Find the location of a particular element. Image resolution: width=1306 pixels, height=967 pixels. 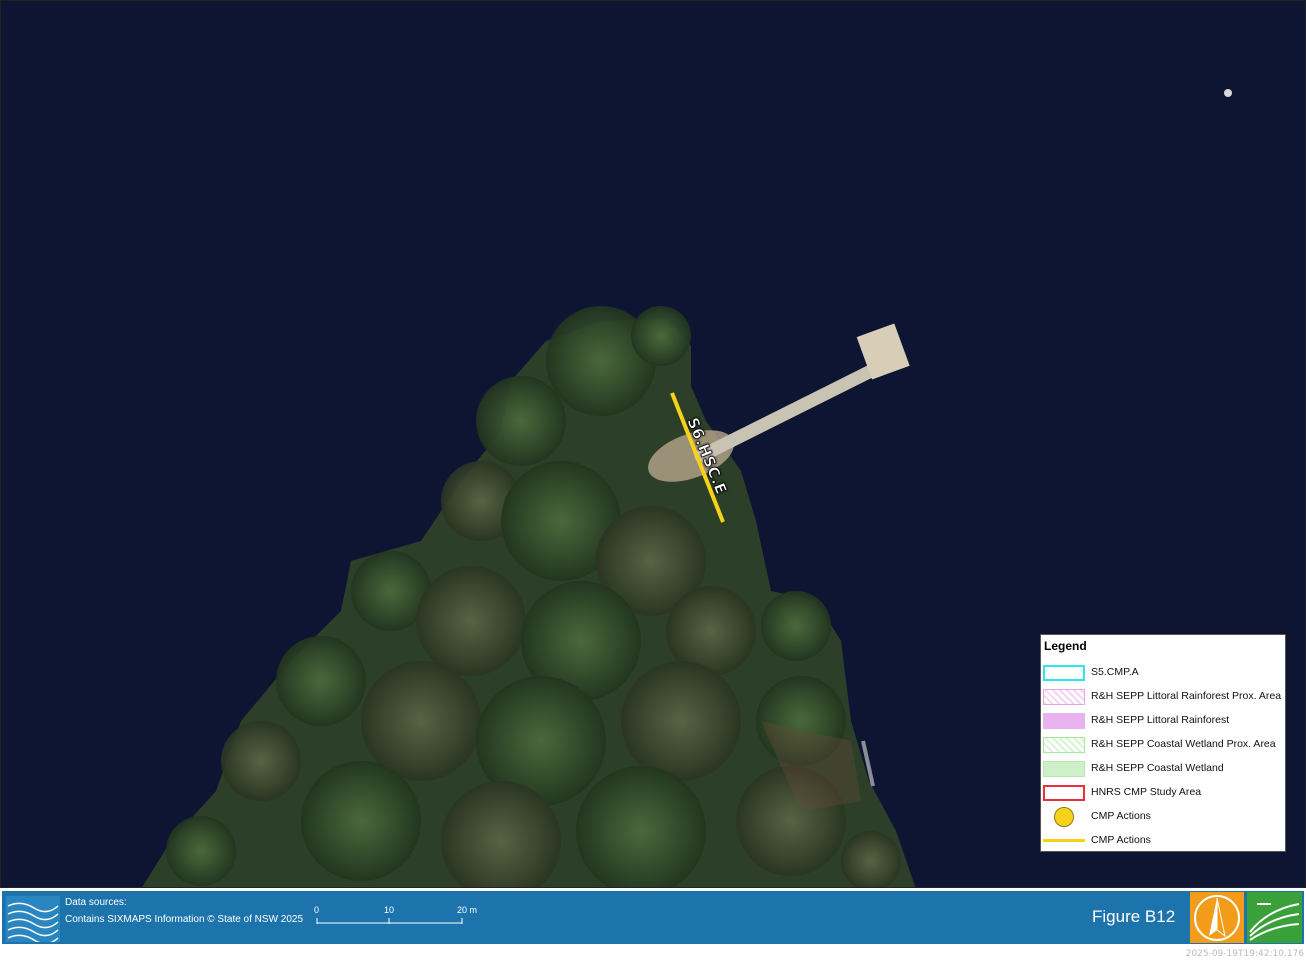

agency-logo-icon is located at coordinates (1274, 917).